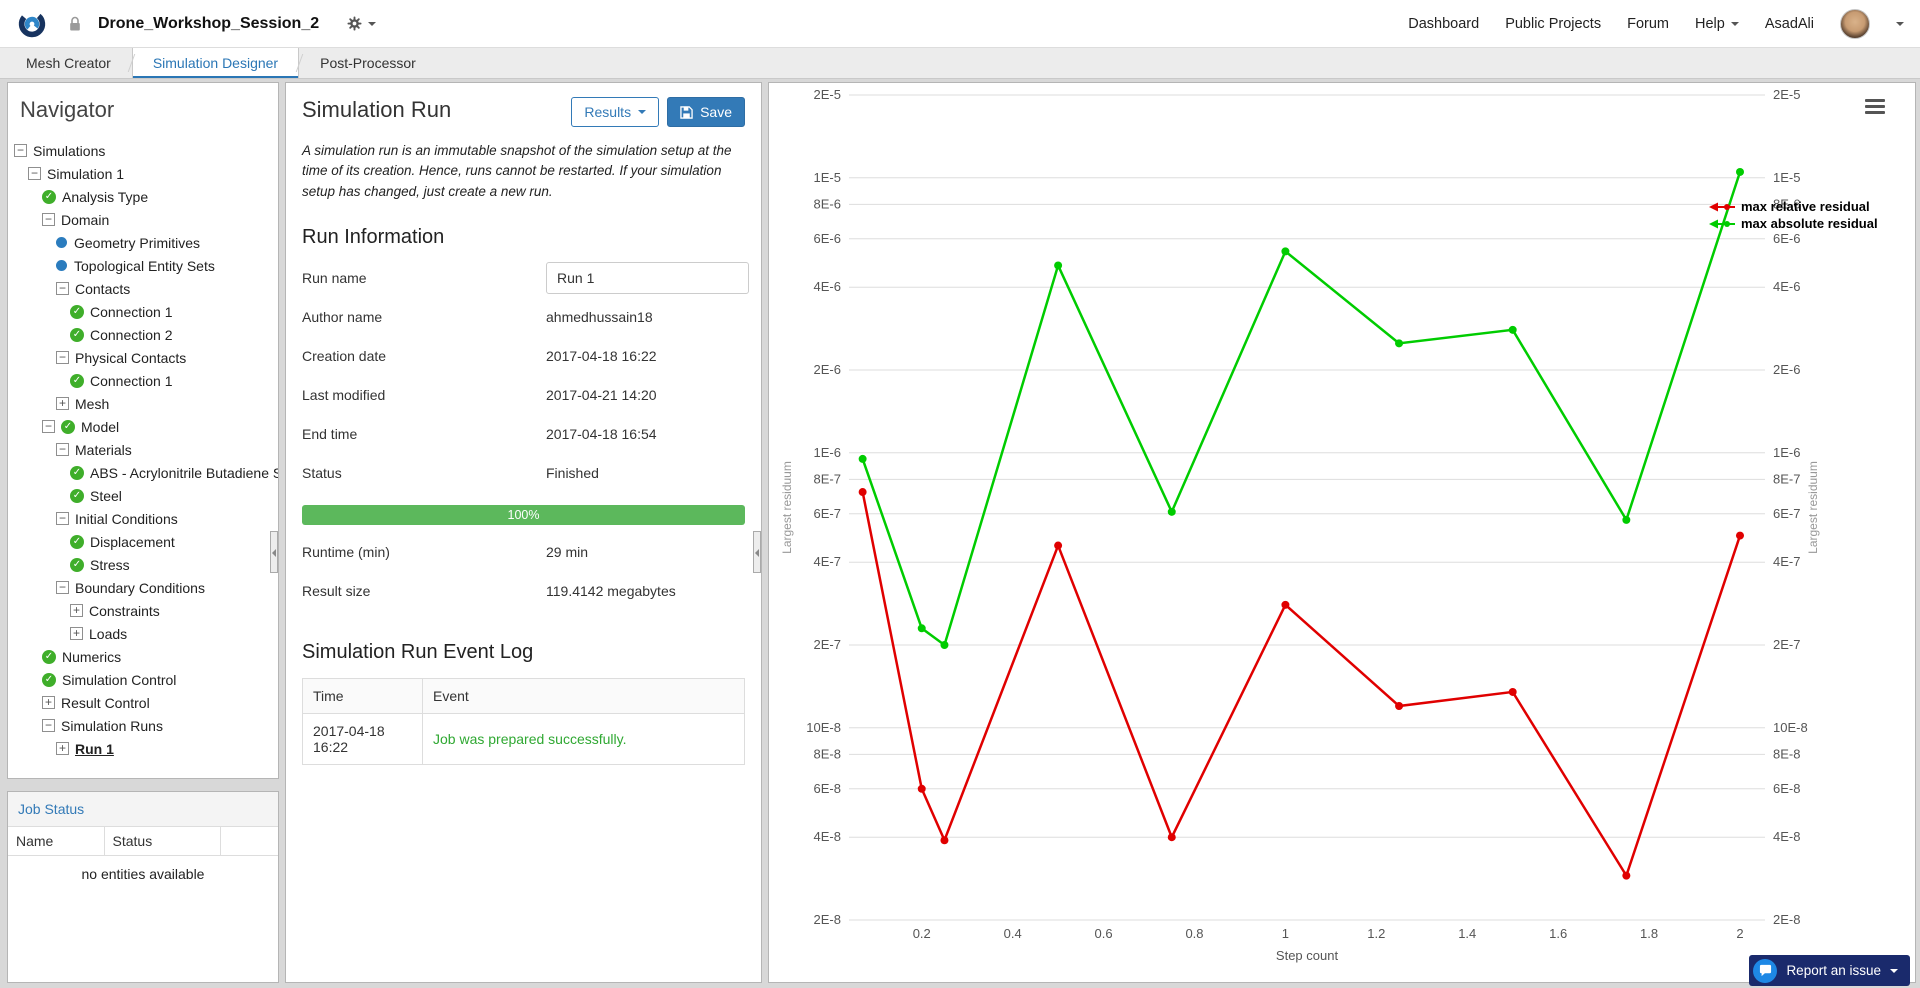  I want to click on tree-item-label: Run 1, so click(94, 748).